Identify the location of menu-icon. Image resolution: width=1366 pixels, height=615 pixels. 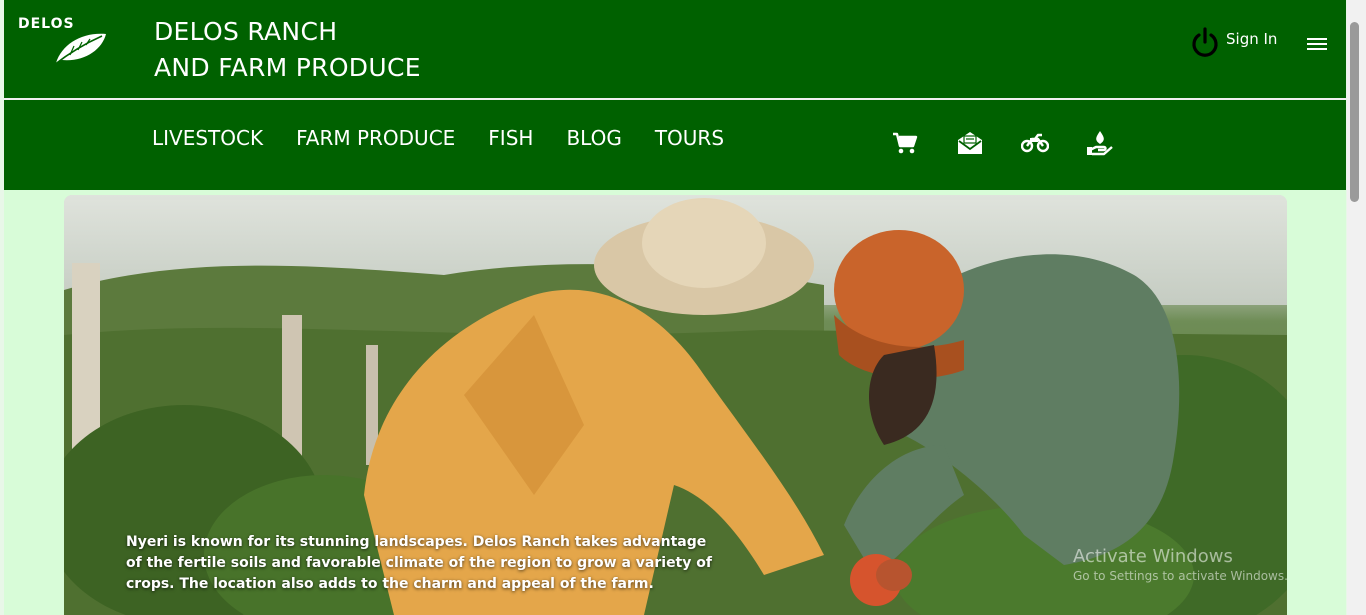
(1317, 45).